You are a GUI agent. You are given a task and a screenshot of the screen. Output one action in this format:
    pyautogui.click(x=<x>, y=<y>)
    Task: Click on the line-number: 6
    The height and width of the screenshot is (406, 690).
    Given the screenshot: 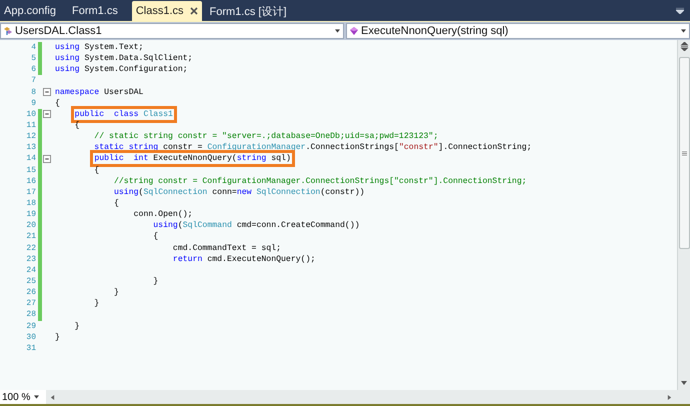 What is the action you would take?
    pyautogui.click(x=33, y=70)
    